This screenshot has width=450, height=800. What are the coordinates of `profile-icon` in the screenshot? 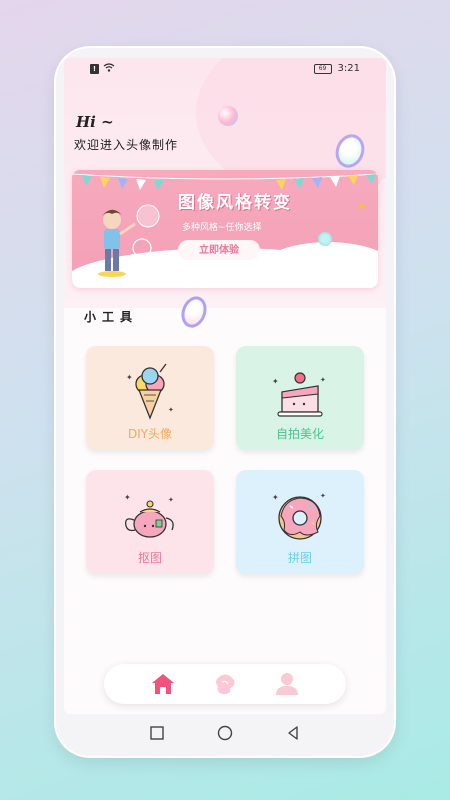 It's located at (287, 684).